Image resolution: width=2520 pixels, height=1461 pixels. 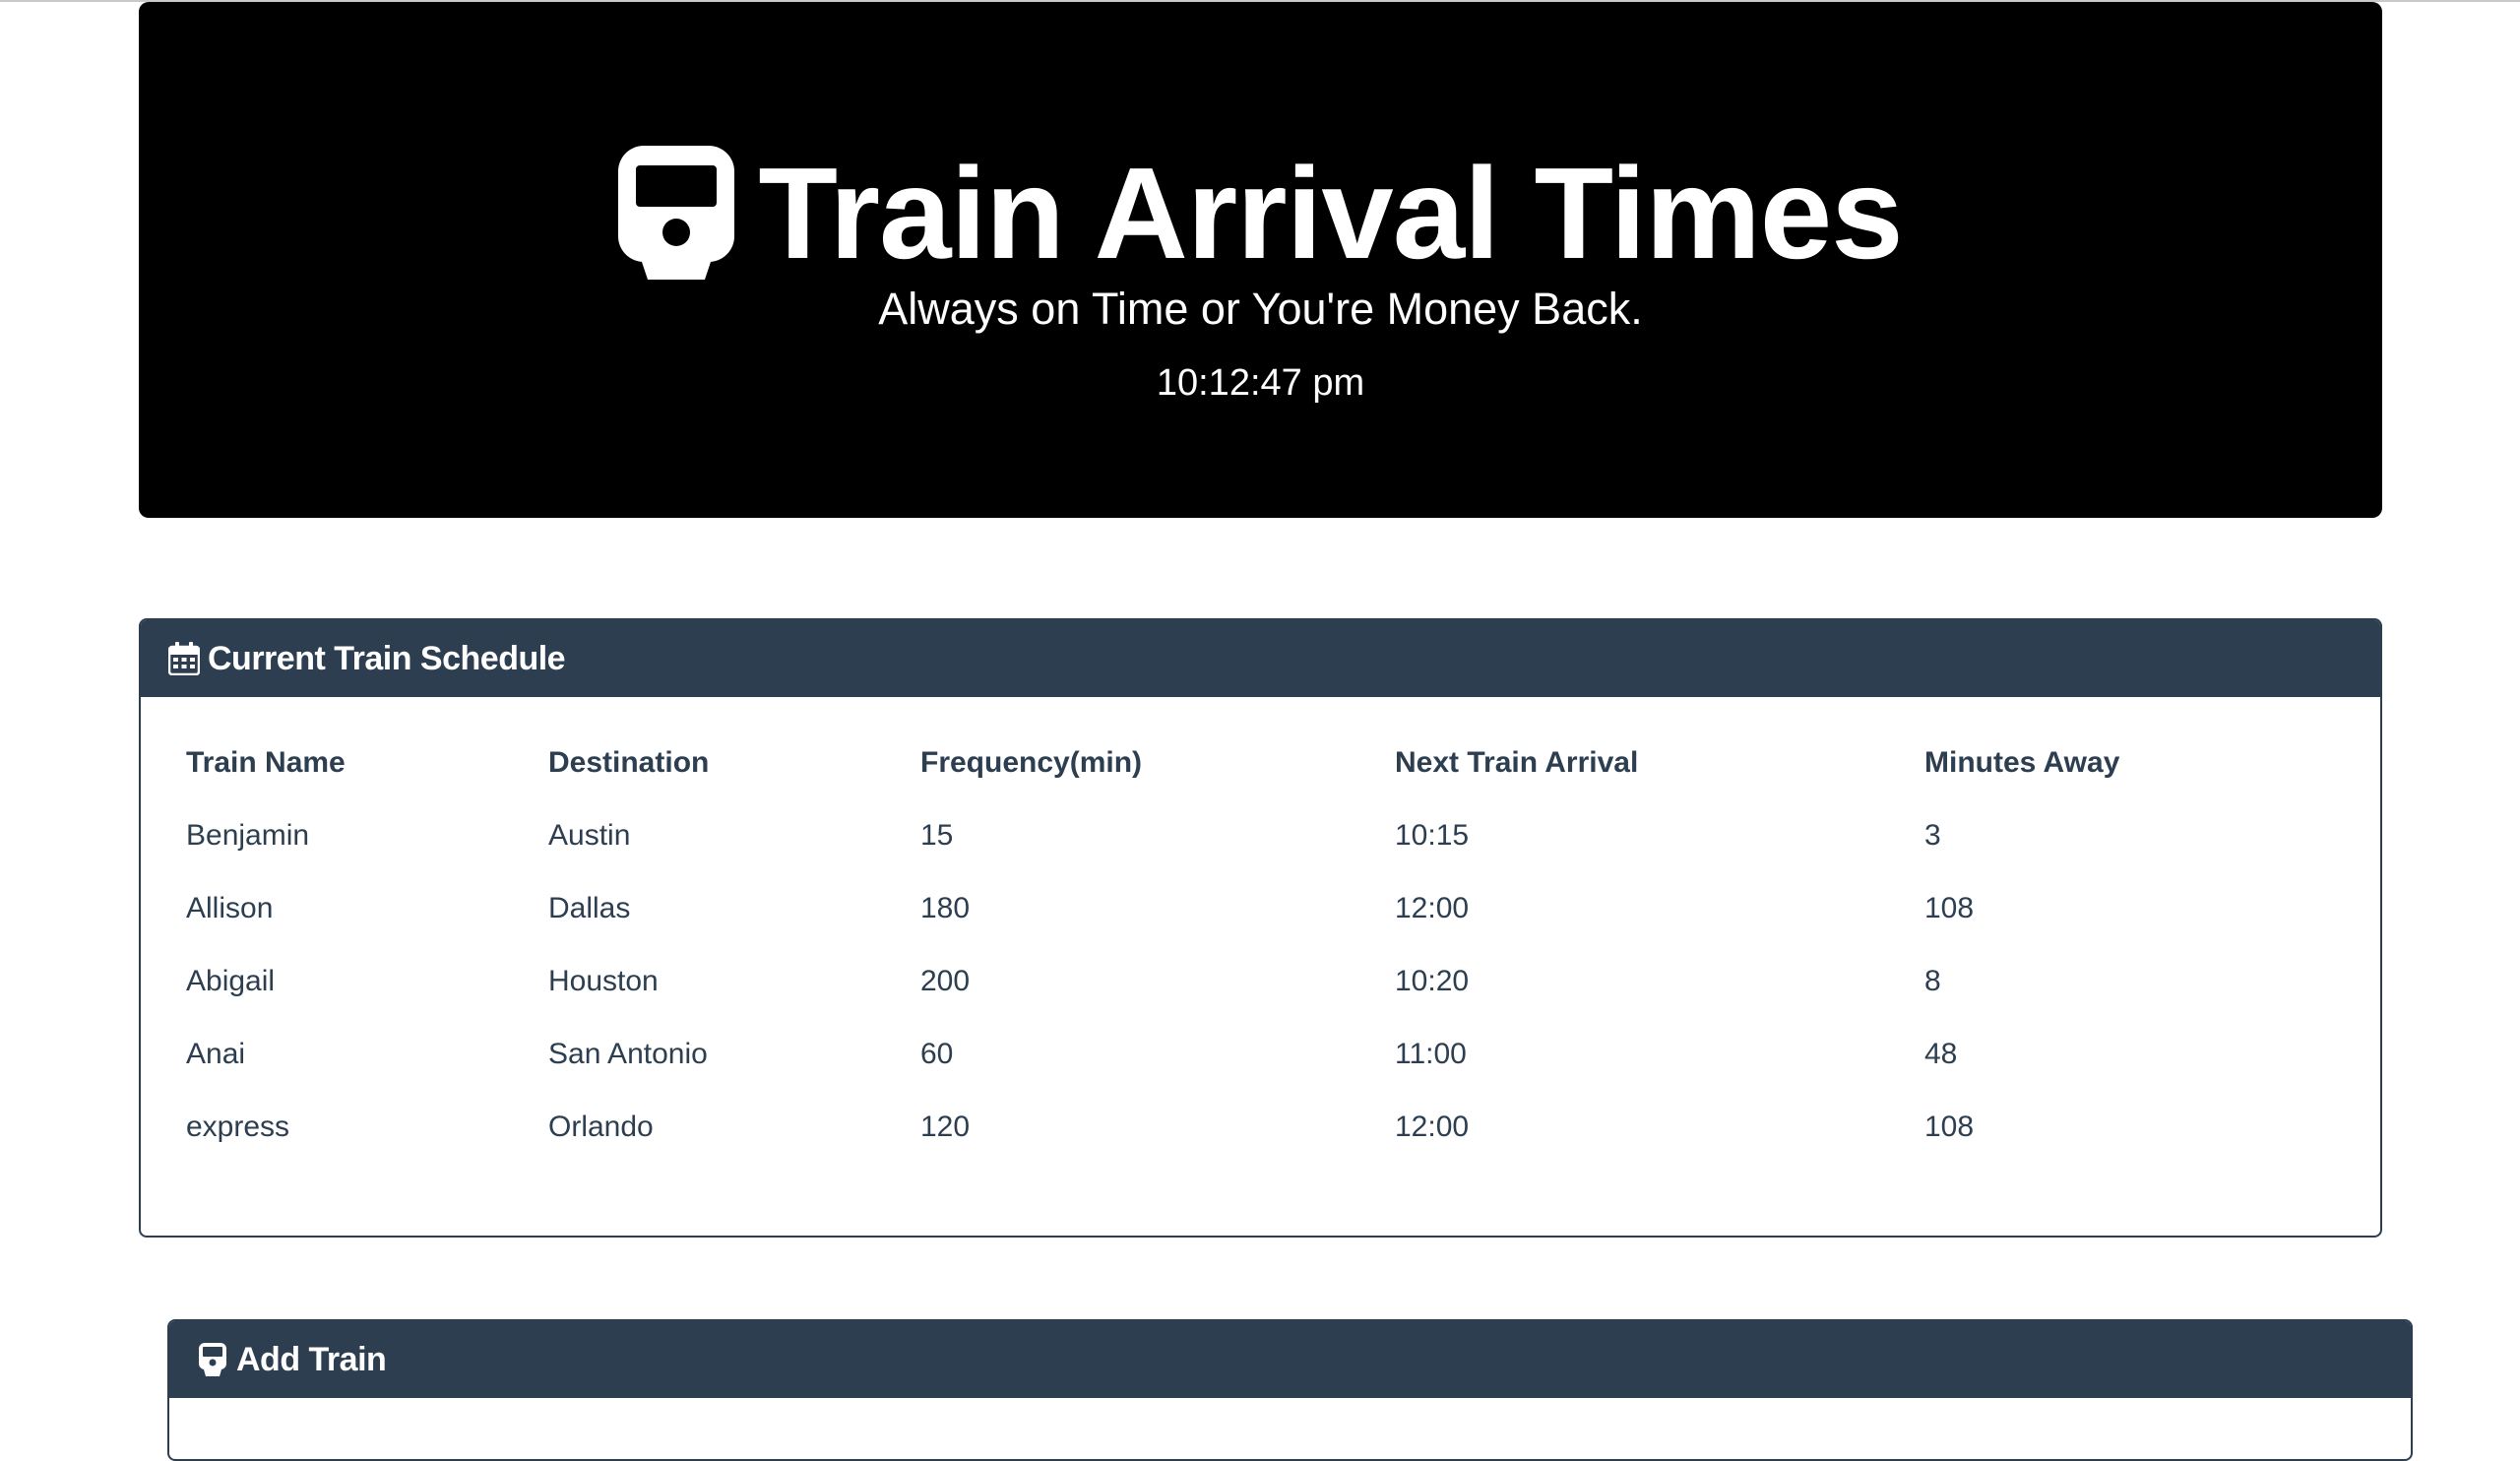 What do you see at coordinates (945, 981) in the screenshot?
I see `frequency-cell: 200` at bounding box center [945, 981].